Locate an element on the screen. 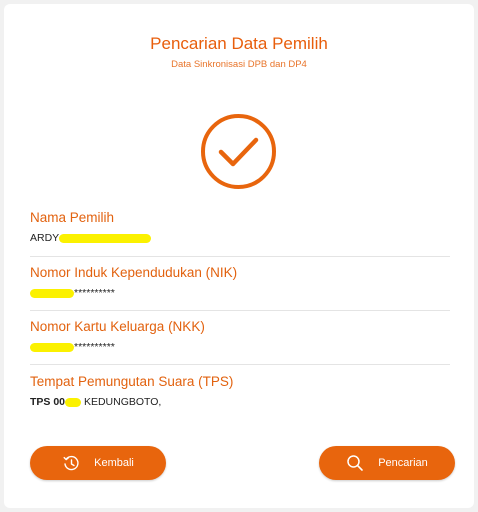  field-value: TPS 00 KEDUNGBOTO, is located at coordinates (240, 403).